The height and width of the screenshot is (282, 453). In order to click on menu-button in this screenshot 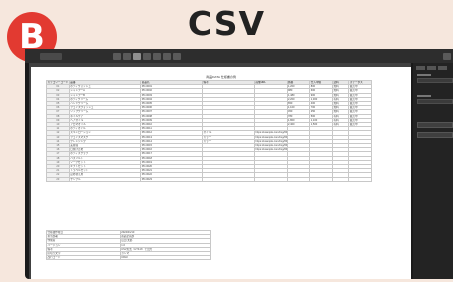, I will do `click(51, 56)`.